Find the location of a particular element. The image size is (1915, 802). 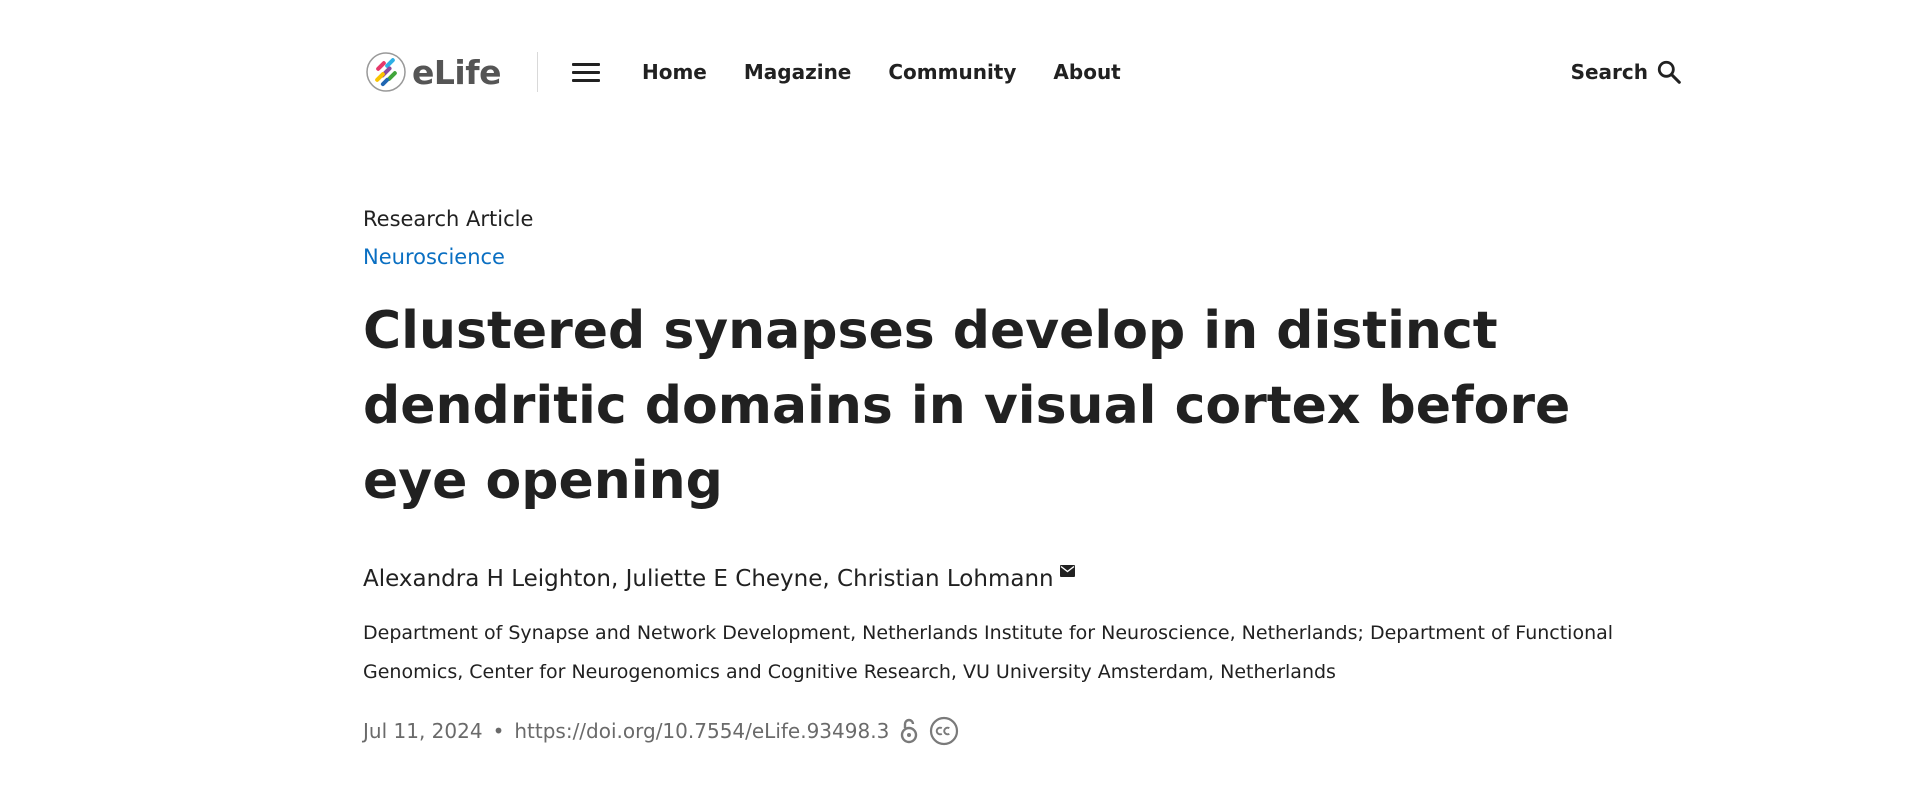

elife-logo: eLife is located at coordinates (433, 72).